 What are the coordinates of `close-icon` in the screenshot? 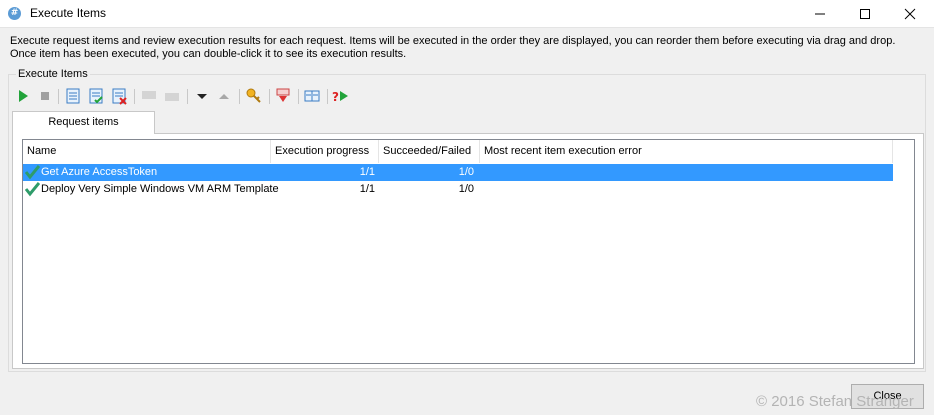 It's located at (910, 14).